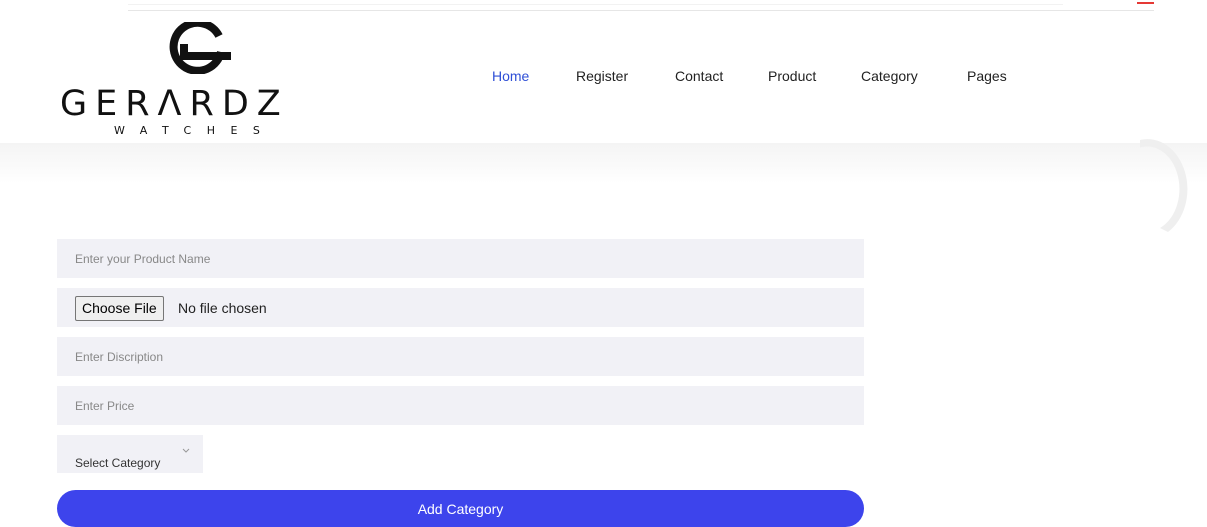  What do you see at coordinates (460, 307) in the screenshot?
I see `file-upload-row: Choose File No file chosen` at bounding box center [460, 307].